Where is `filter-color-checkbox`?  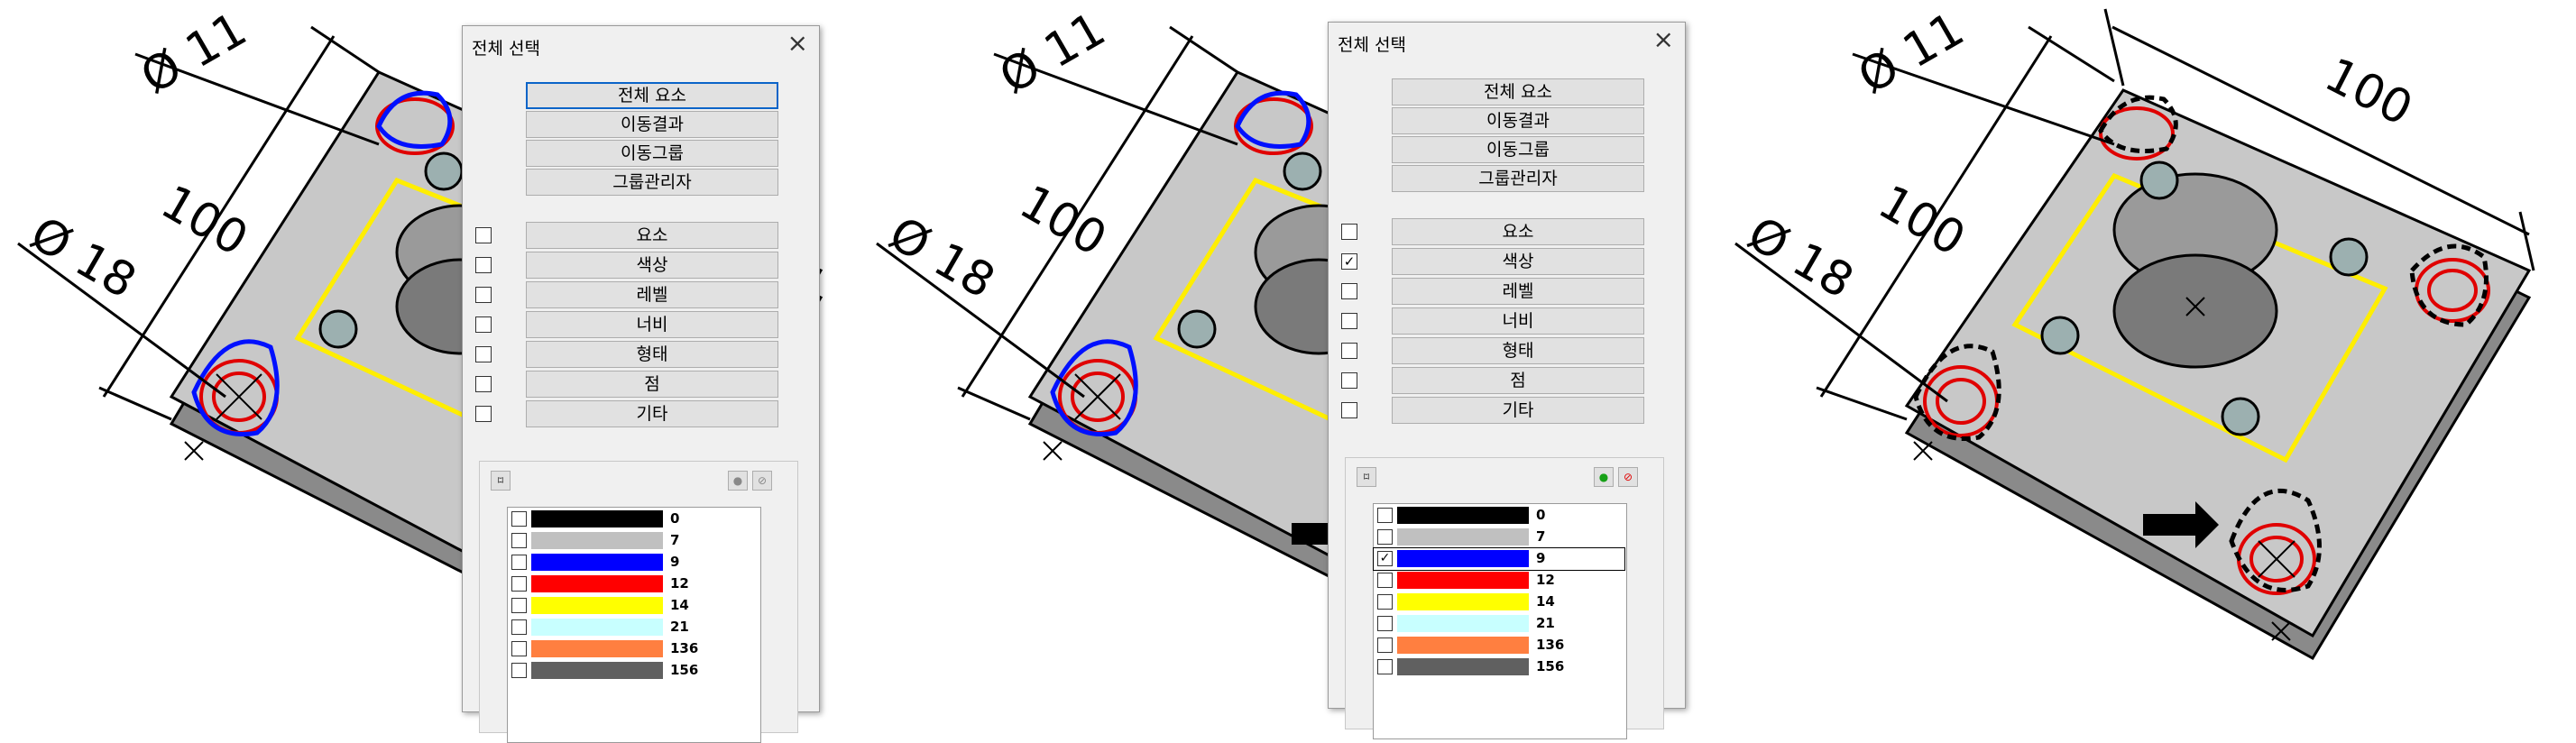
filter-color-checkbox is located at coordinates (484, 265).